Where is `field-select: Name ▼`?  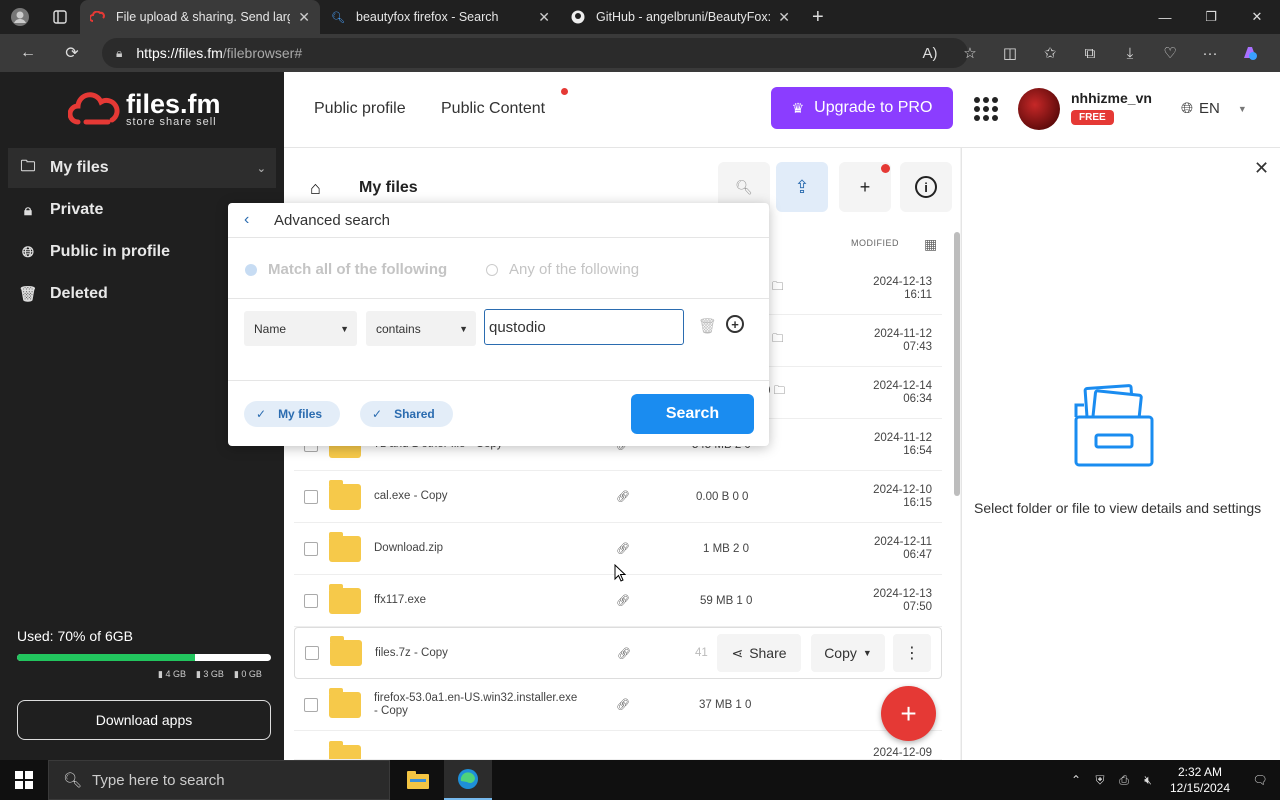
field-select: Name ▼ is located at coordinates (300, 328).